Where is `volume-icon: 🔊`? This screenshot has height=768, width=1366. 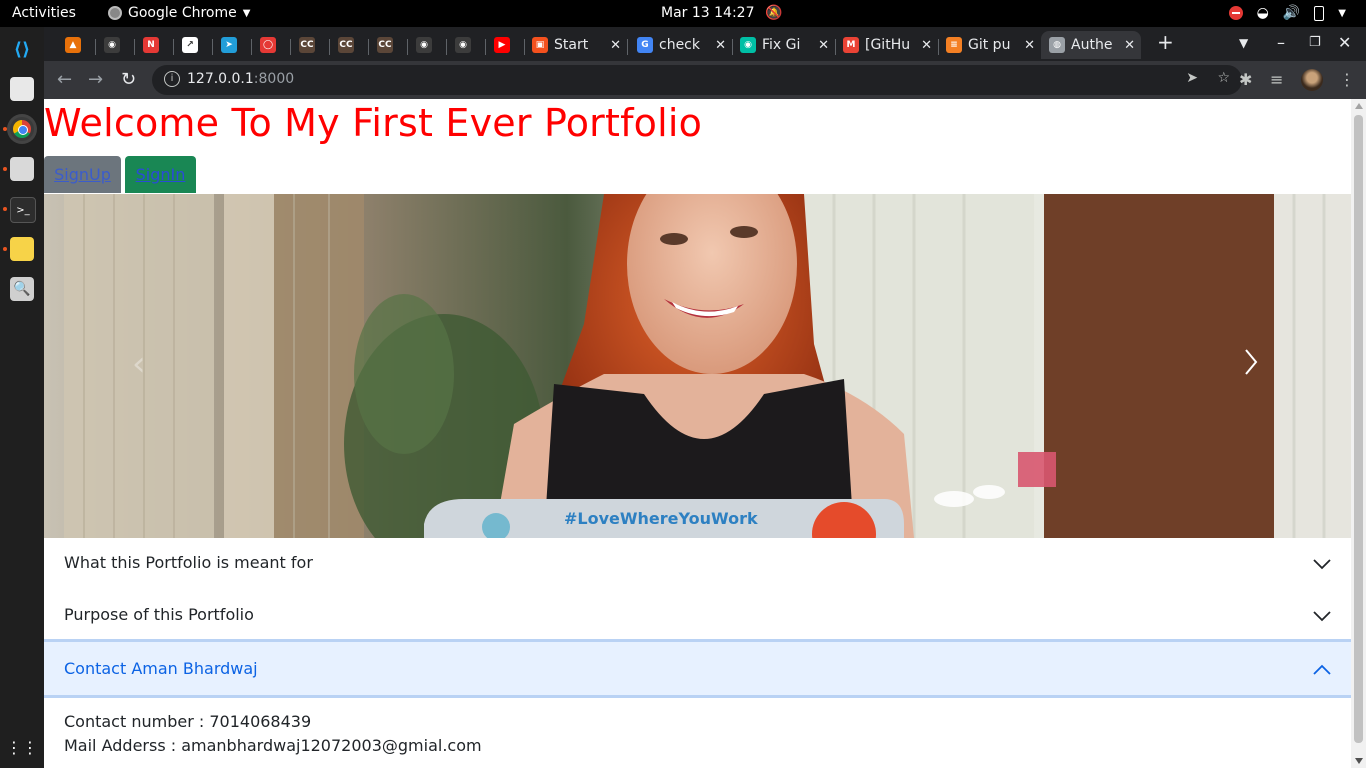 volume-icon: 🔊 is located at coordinates (1291, 13).